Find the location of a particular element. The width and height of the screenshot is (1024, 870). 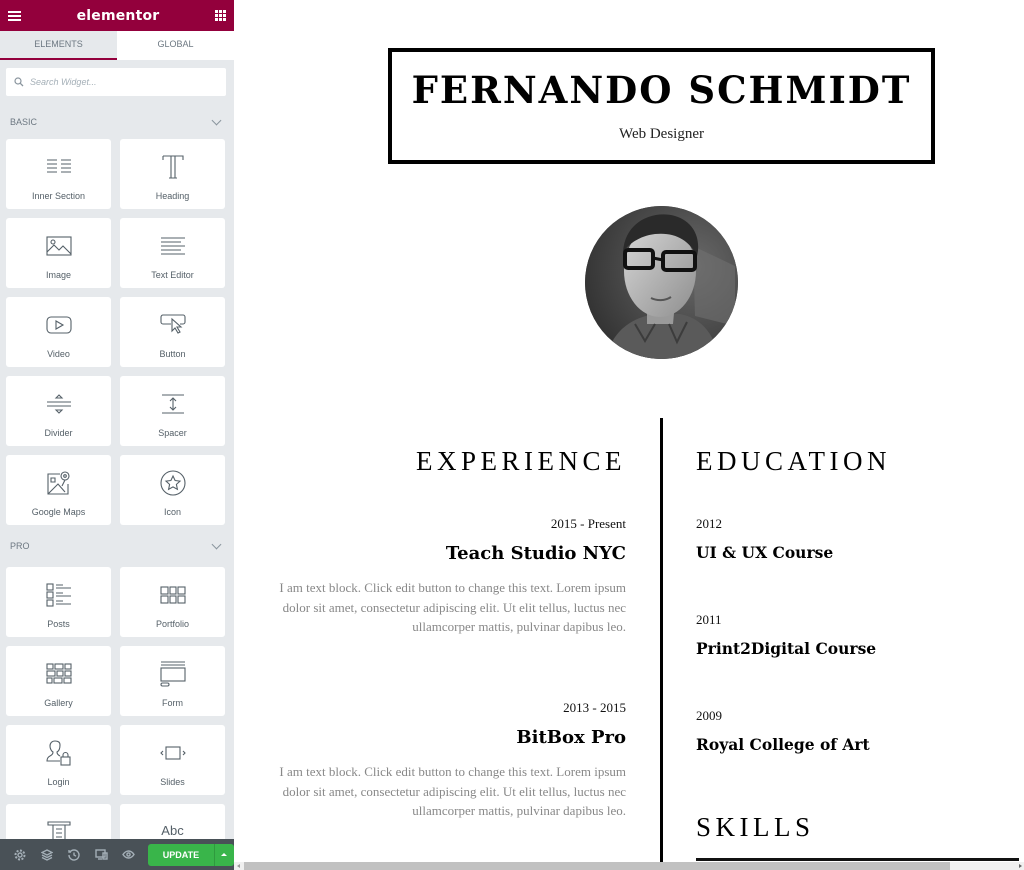

experience-title: EXPERIENCE is located at coordinates (450, 461).